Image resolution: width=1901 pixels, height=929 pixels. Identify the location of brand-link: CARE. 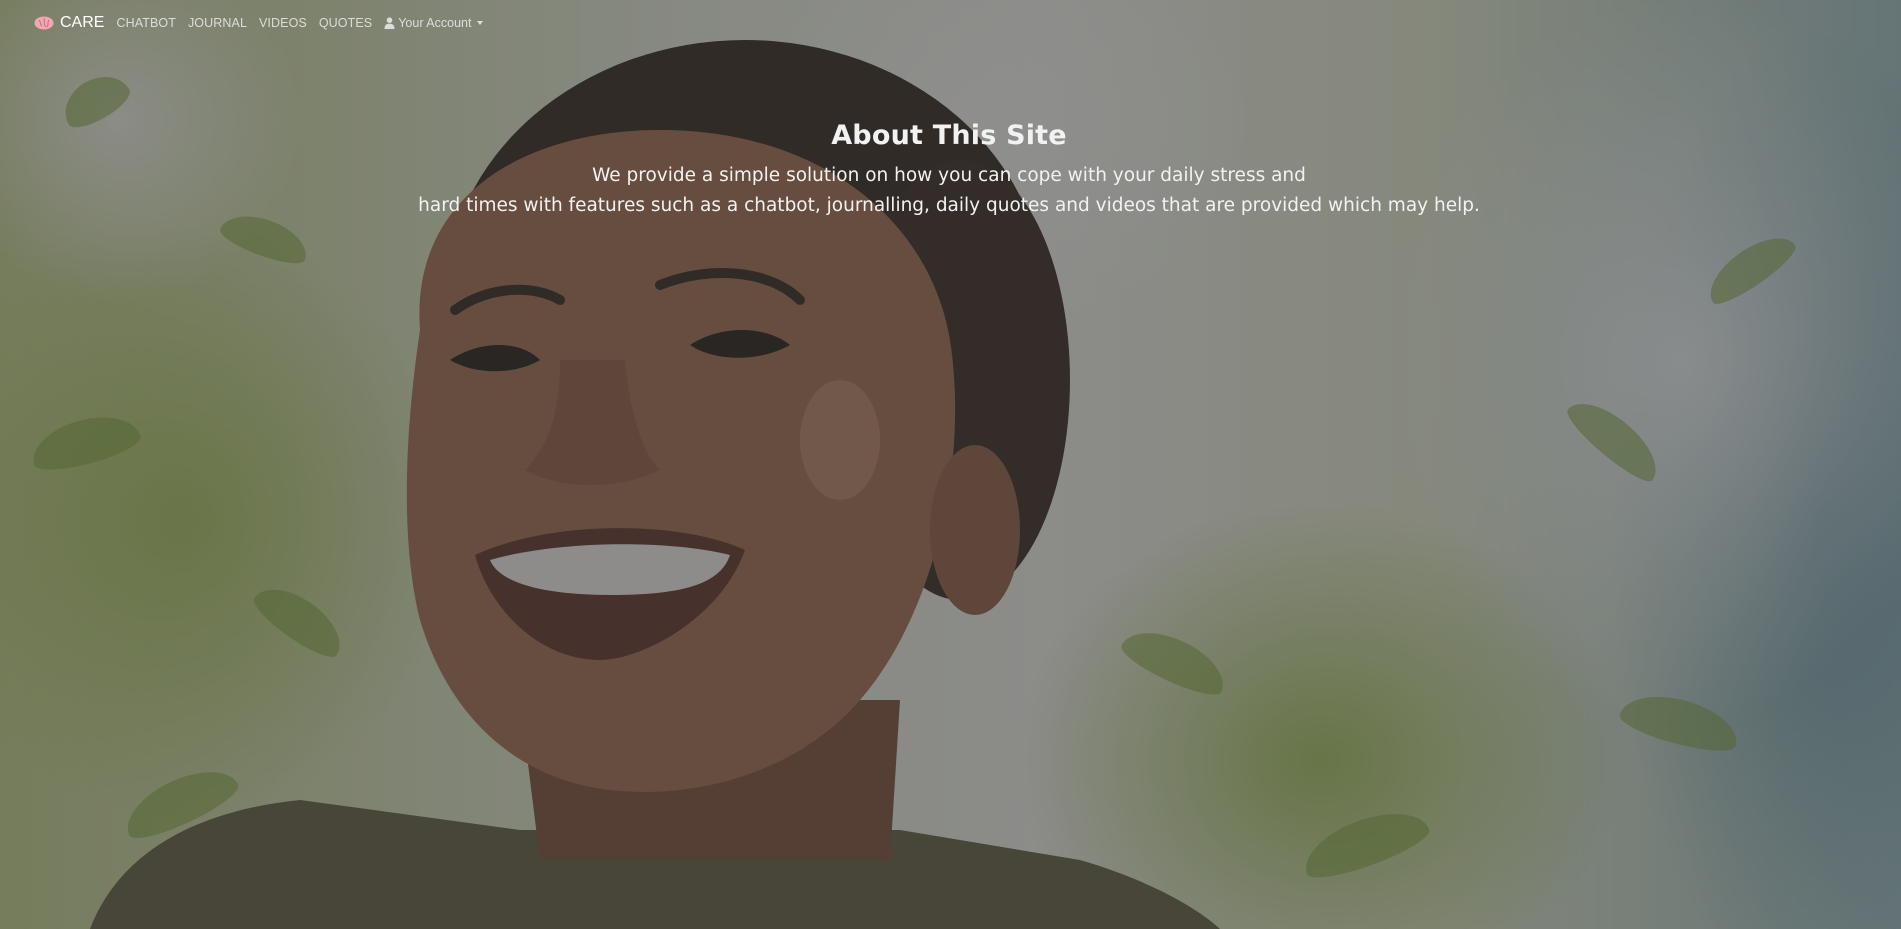
(69, 23).